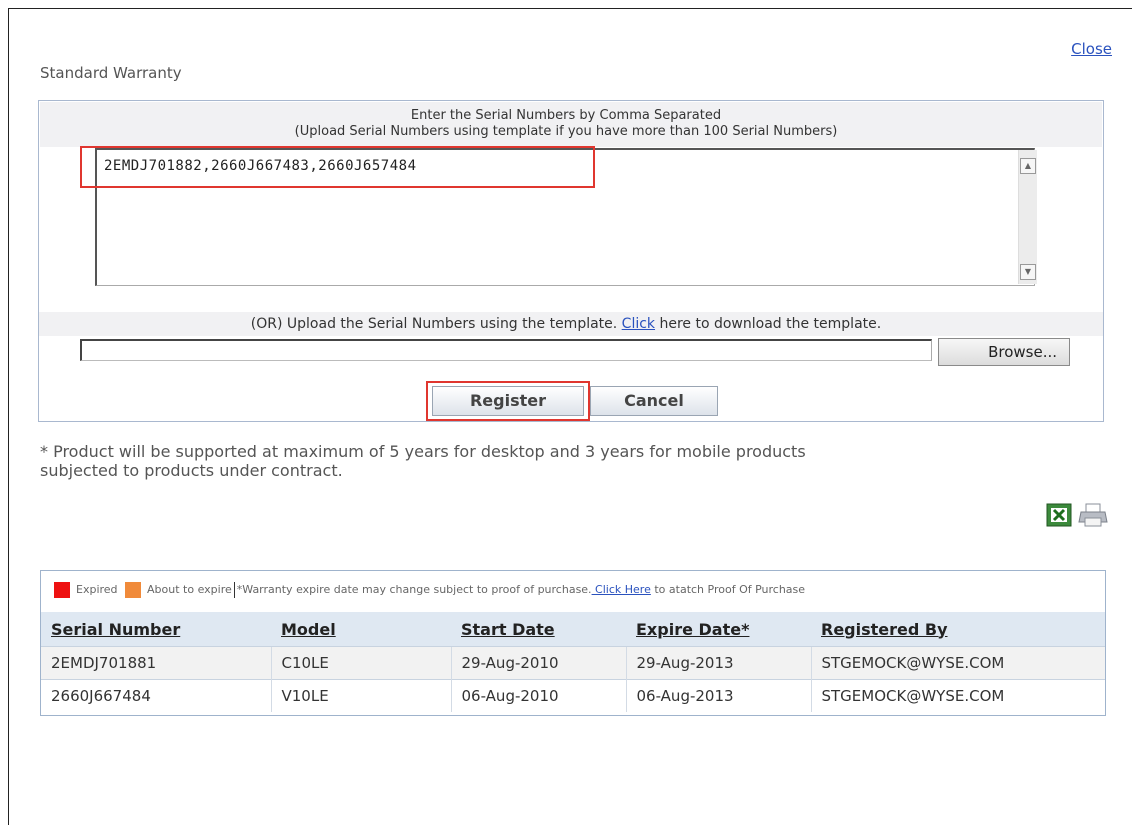 The width and height of the screenshot is (1132, 825). I want to click on cell-model: C10LE, so click(360, 663).